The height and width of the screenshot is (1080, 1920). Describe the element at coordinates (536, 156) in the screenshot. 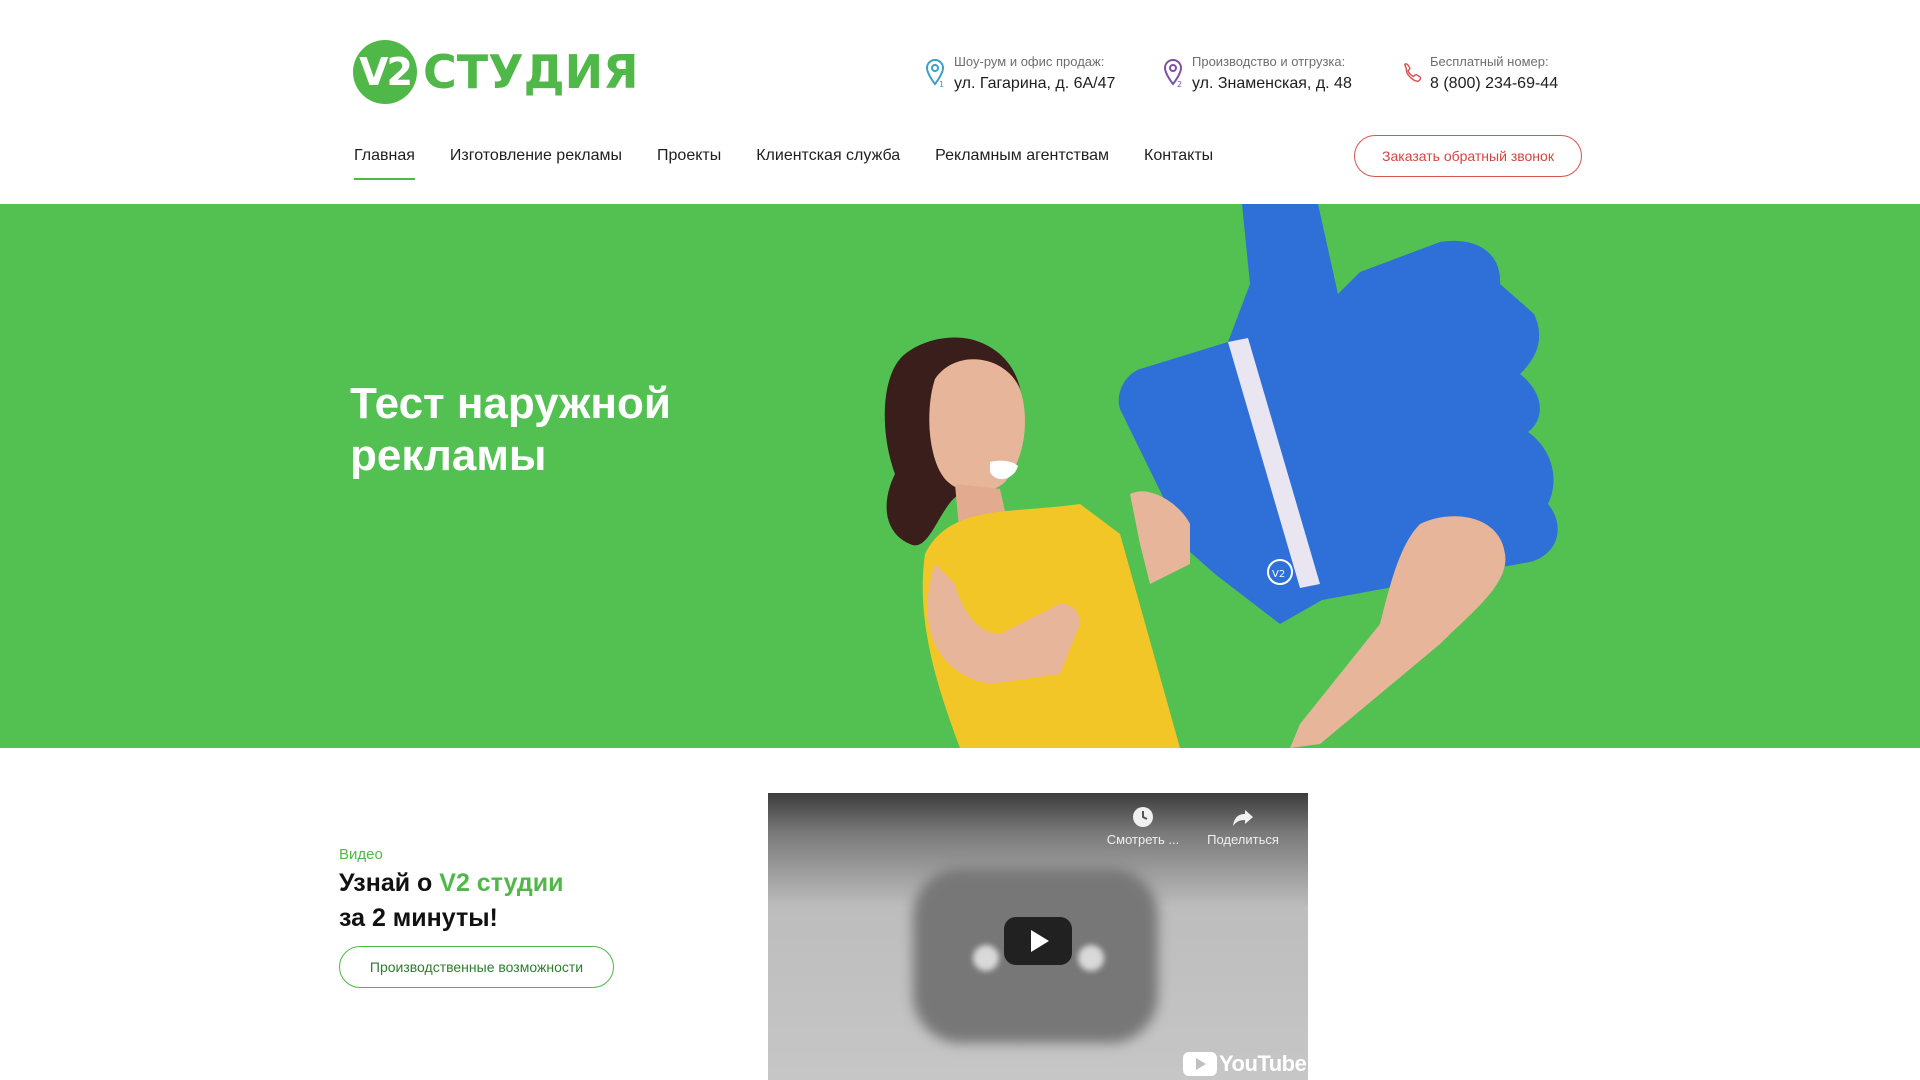

I see `nav-item-ad-production: Изготовление рекламы` at that location.